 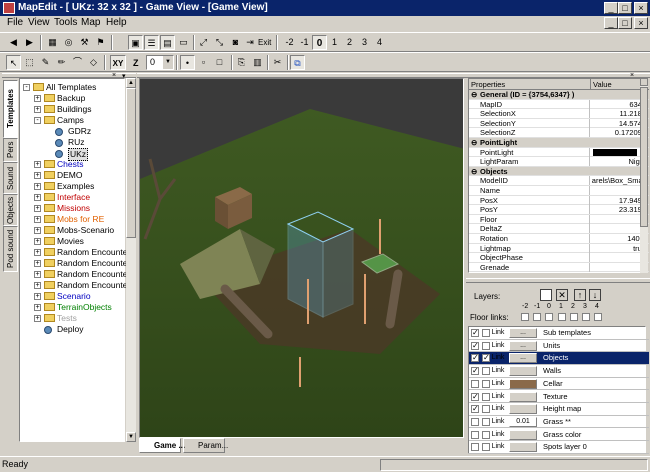 What do you see at coordinates (250, 42) in the screenshot?
I see `exit-icon: ⇥` at bounding box center [250, 42].